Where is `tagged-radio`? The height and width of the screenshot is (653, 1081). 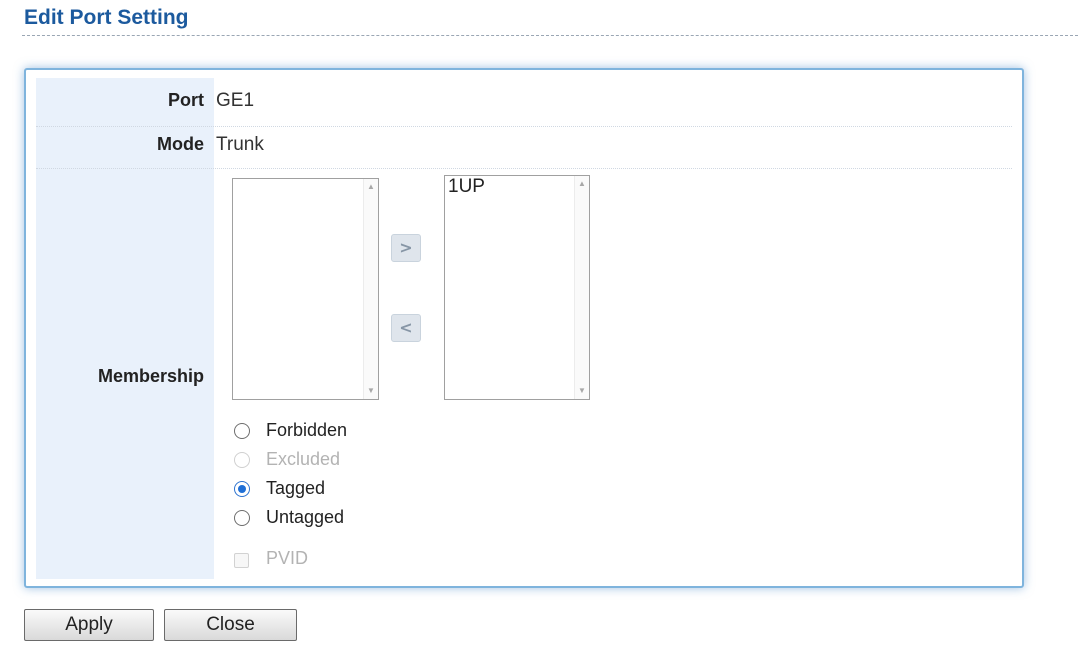
tagged-radio is located at coordinates (242, 489).